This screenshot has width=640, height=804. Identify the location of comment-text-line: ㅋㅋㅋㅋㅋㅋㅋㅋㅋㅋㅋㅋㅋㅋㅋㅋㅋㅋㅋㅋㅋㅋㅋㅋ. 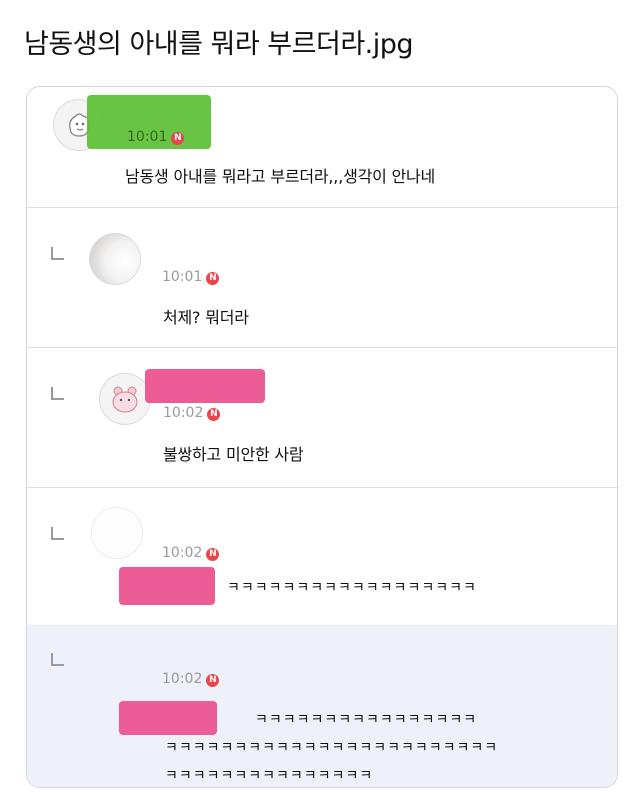
(332, 748).